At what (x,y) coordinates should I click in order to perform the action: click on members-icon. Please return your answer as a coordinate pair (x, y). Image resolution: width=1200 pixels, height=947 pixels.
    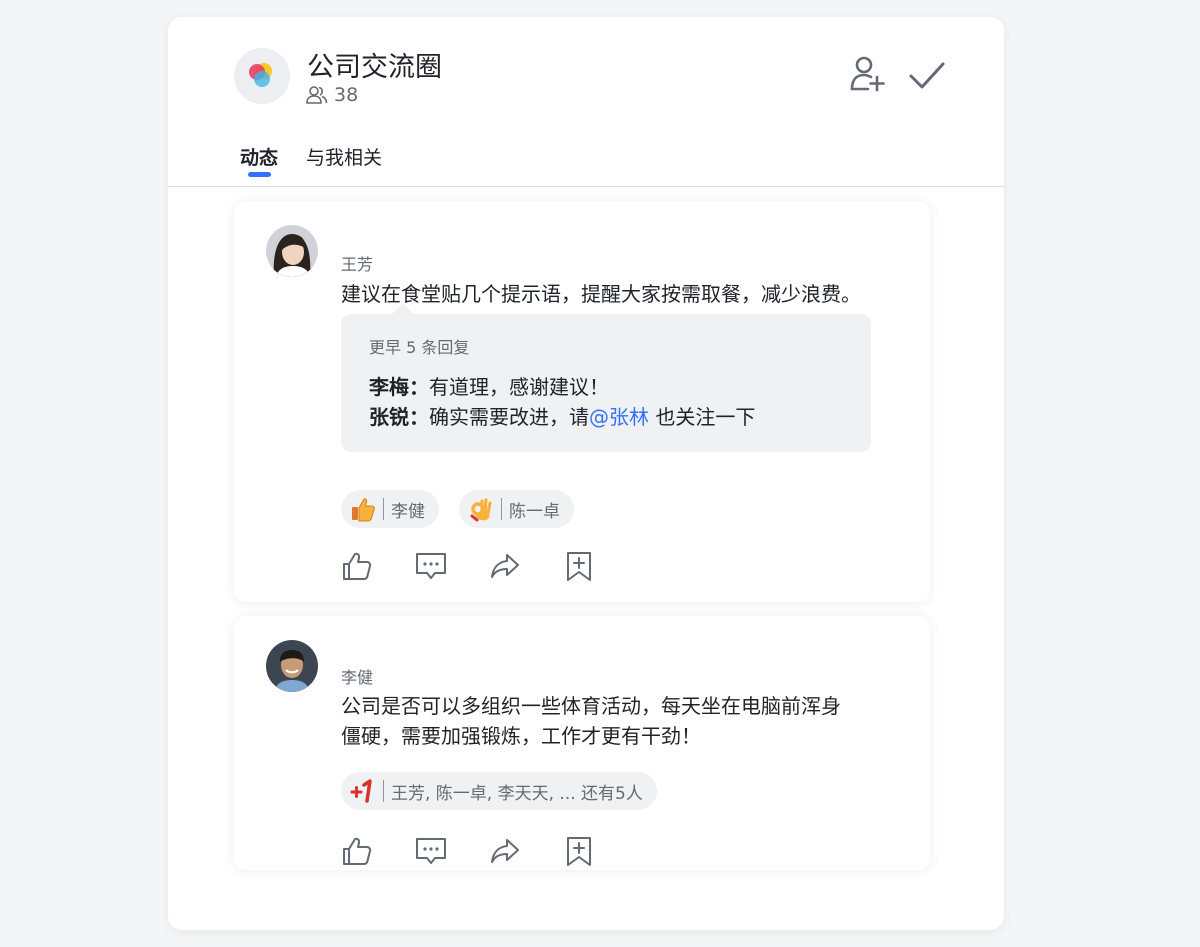
    Looking at the image, I should click on (317, 95).